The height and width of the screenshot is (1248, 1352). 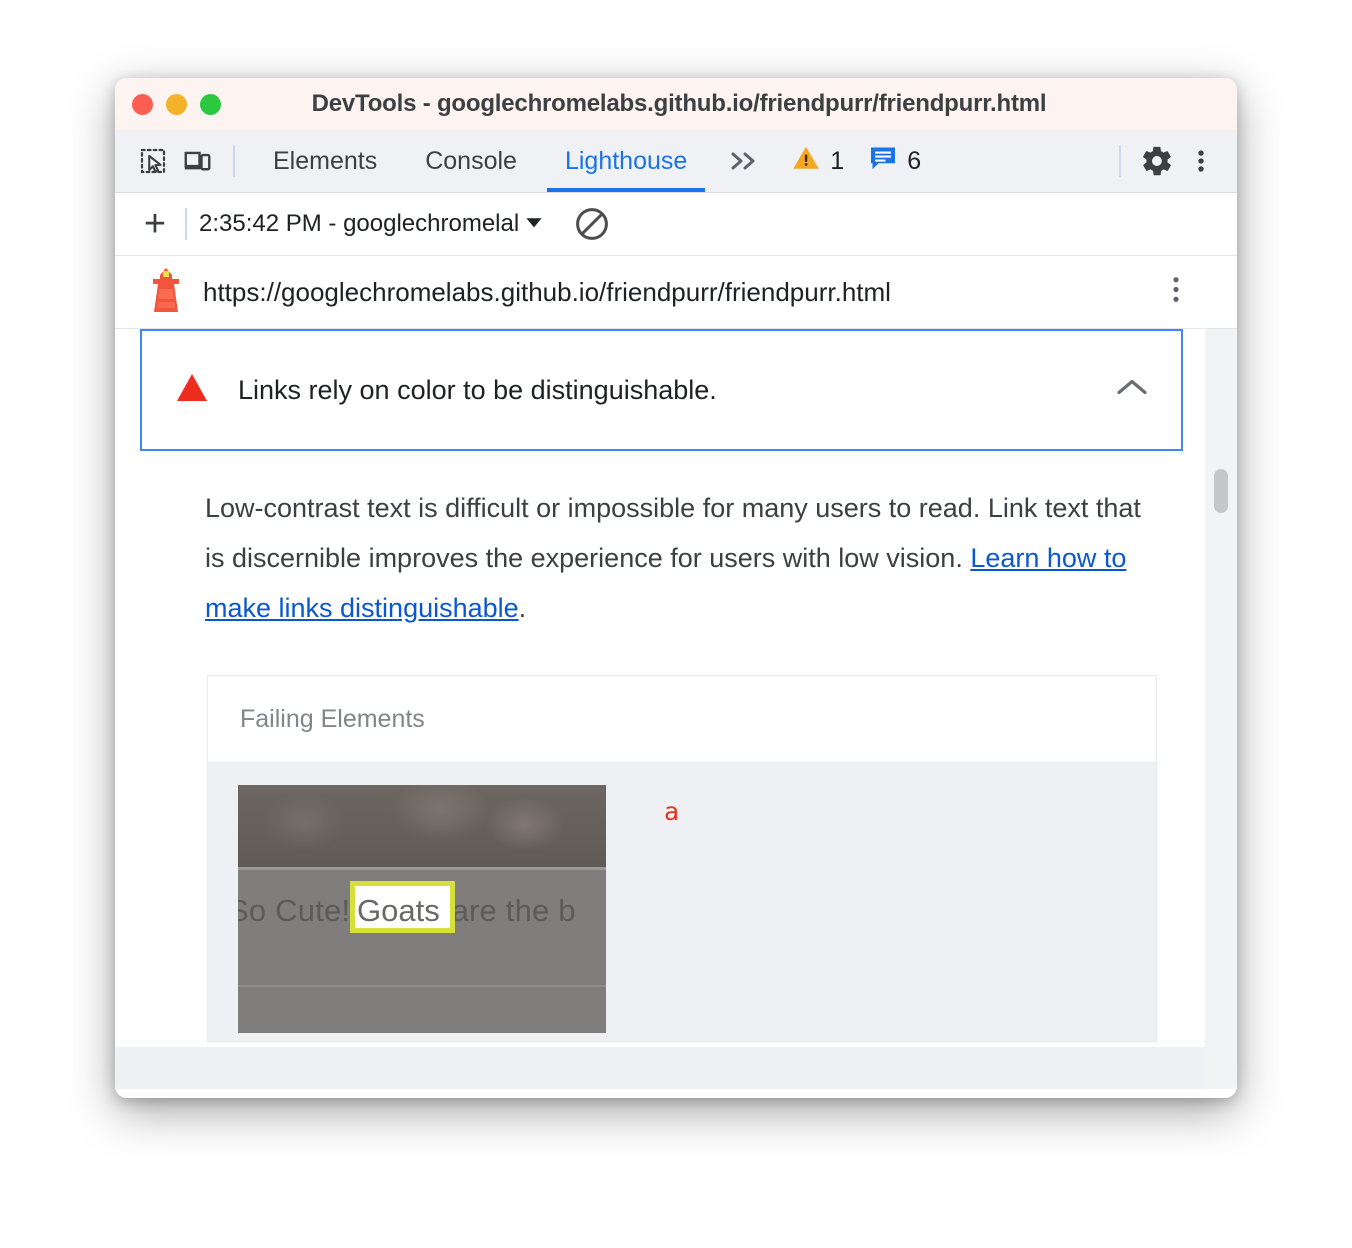 What do you see at coordinates (1176, 292) in the screenshot?
I see `report-kebab-menu-icon` at bounding box center [1176, 292].